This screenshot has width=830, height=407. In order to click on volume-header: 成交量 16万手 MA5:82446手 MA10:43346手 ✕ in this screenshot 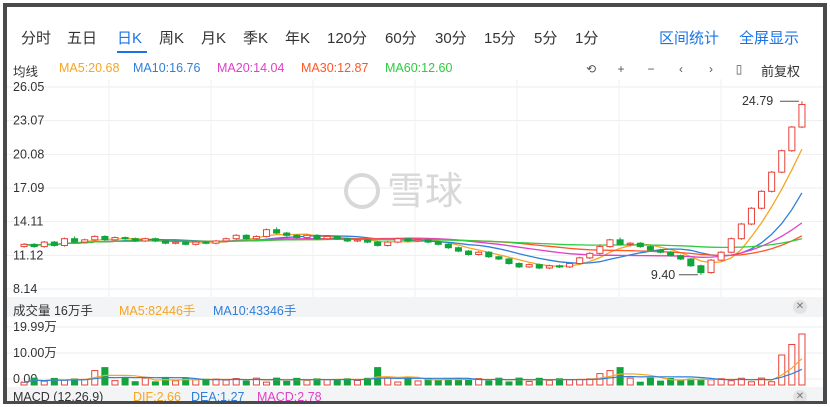, I will do `click(415, 307)`.